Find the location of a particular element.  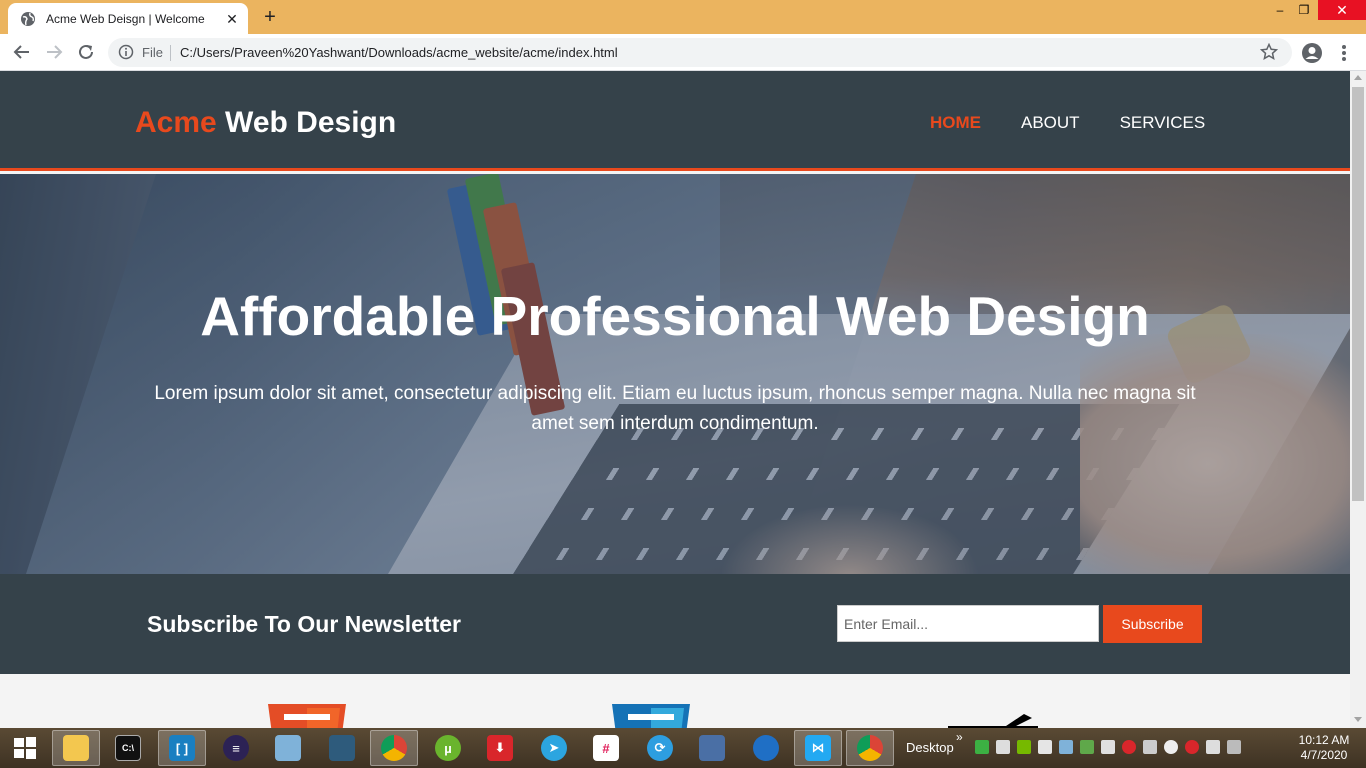

taskbar-clock: 10:12 AM 4/7/2020 is located at coordinates (1324, 748).